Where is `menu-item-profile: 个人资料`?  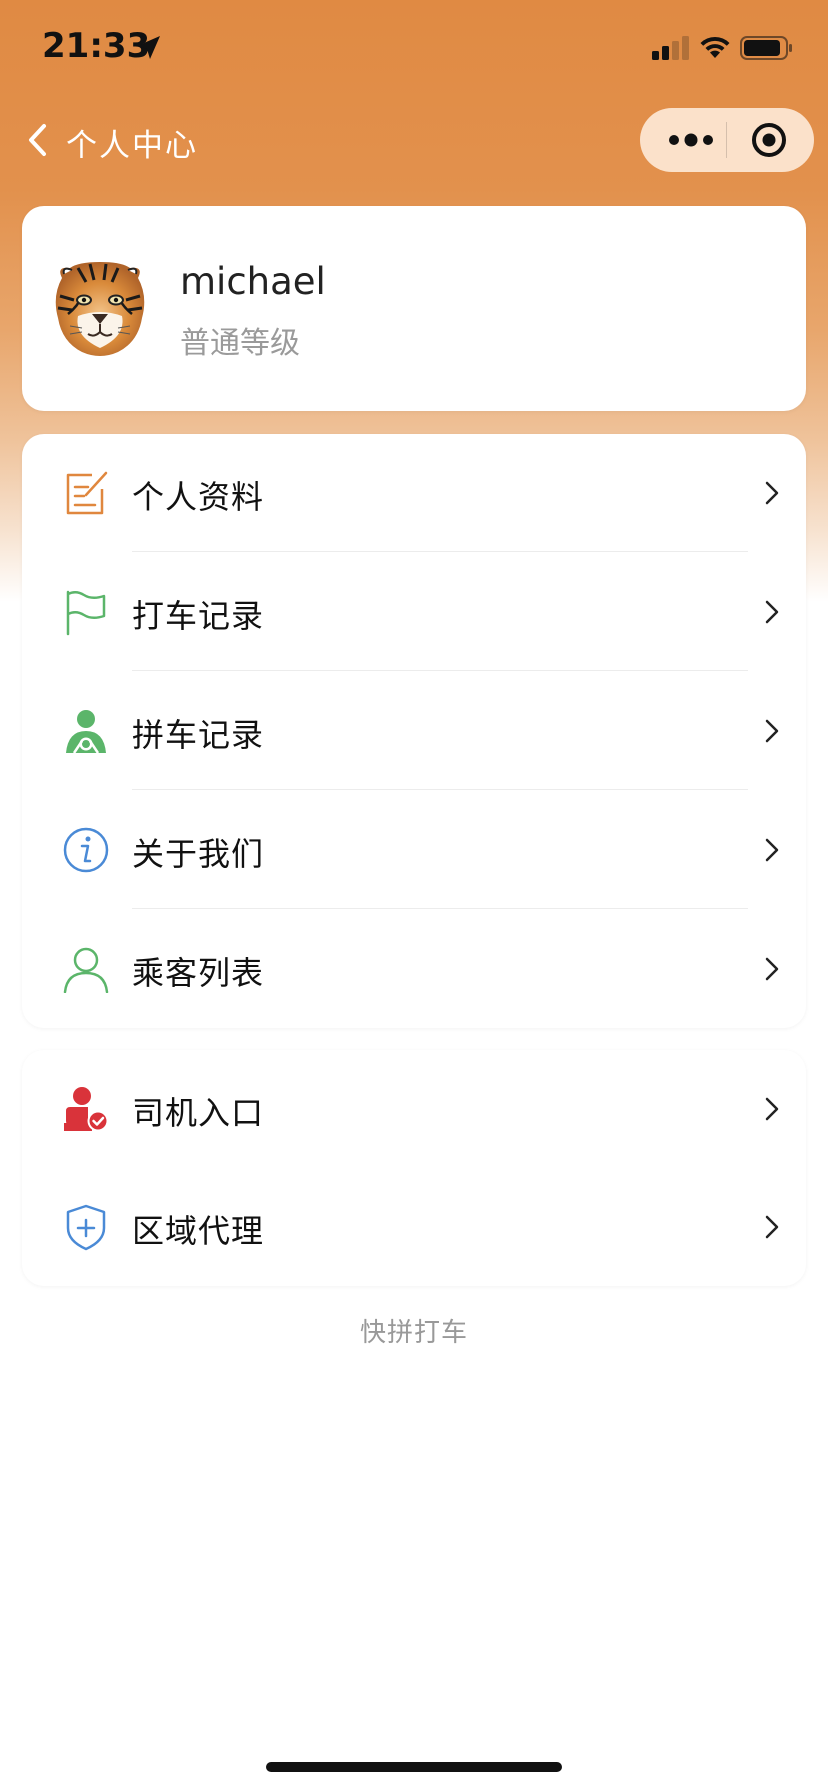 menu-item-profile: 个人资料 is located at coordinates (414, 493).